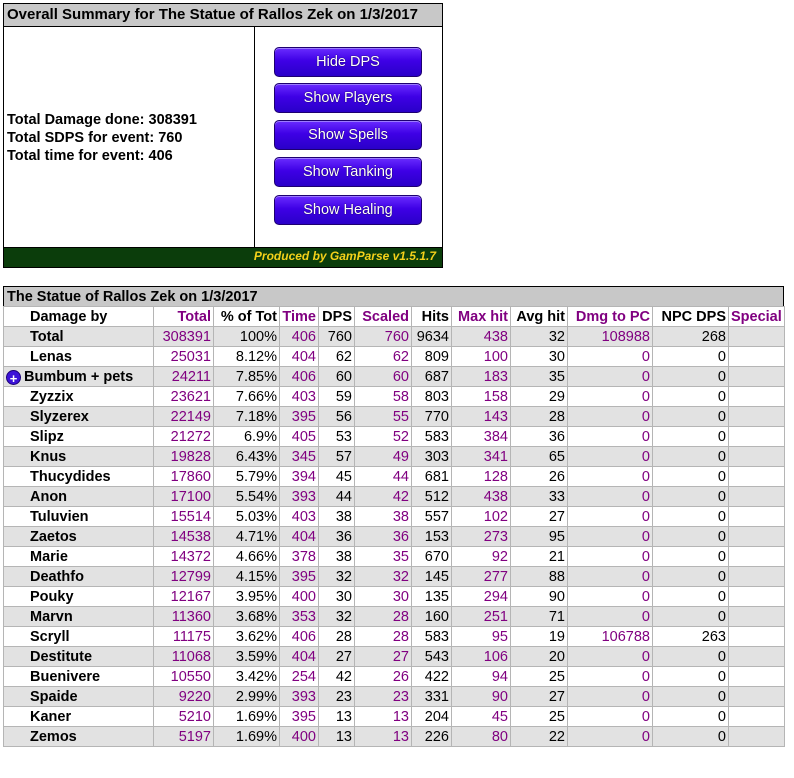 This screenshot has width=794, height=778. Describe the element at coordinates (383, 556) in the screenshot. I see `cell-scaled: 35` at that location.